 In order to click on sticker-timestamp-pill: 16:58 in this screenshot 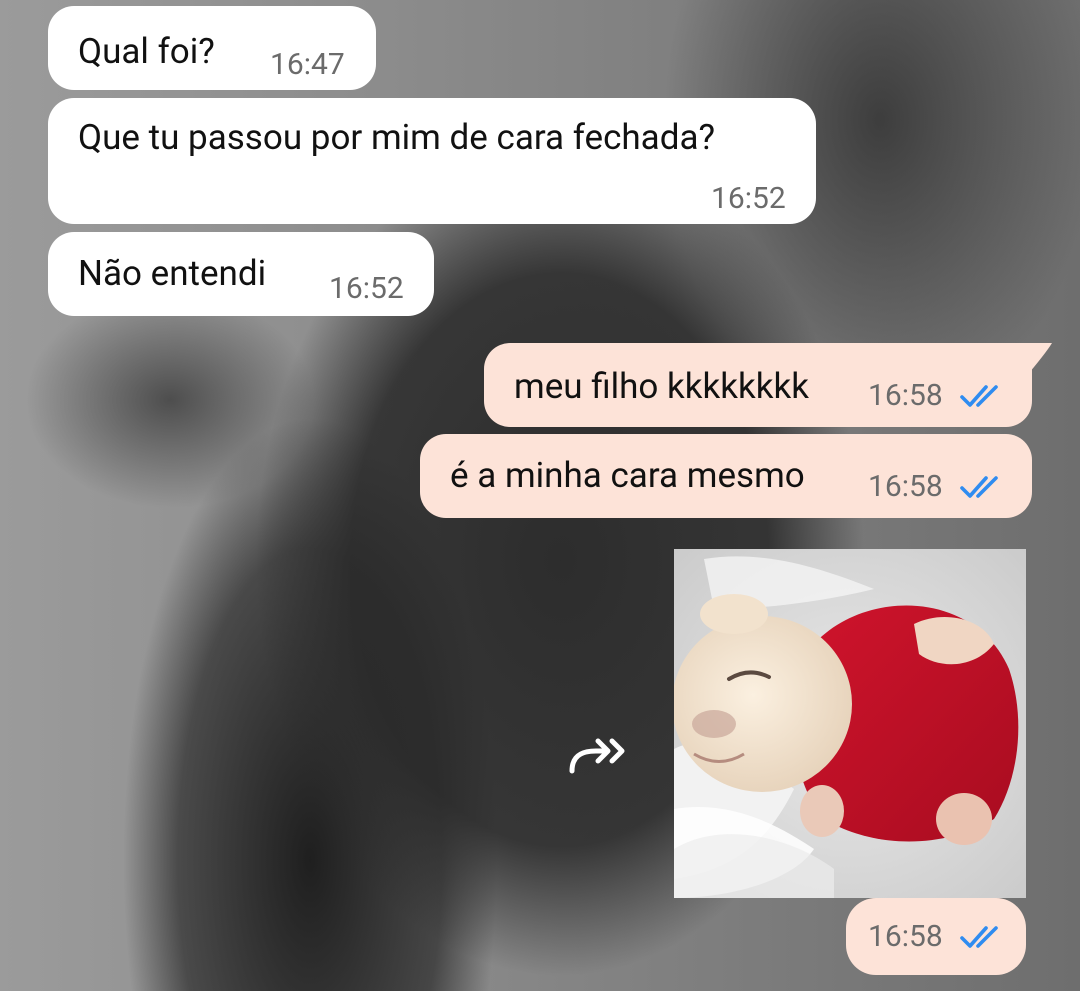, I will do `click(936, 936)`.